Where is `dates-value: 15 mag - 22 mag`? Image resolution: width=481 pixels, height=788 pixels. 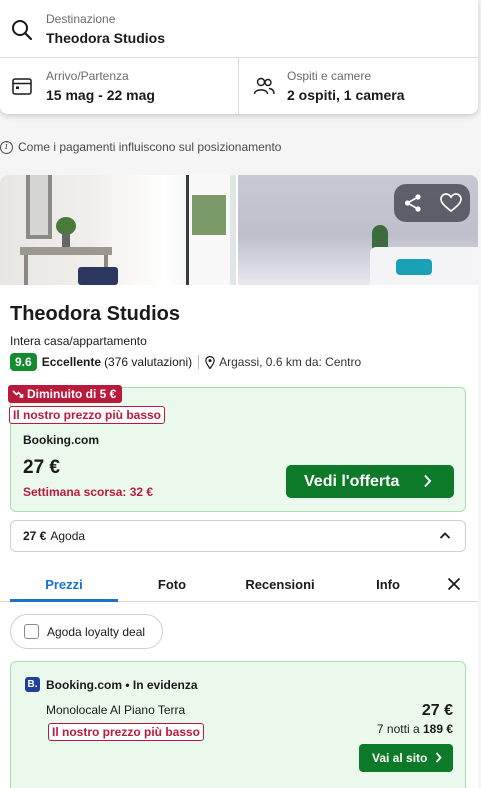
dates-value: 15 mag - 22 mag is located at coordinates (100, 95).